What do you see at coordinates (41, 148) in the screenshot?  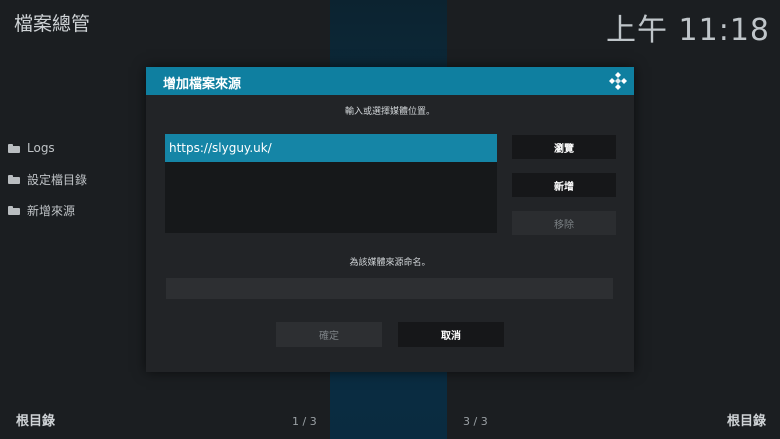 I see `sidebar-item-label: Logs` at bounding box center [41, 148].